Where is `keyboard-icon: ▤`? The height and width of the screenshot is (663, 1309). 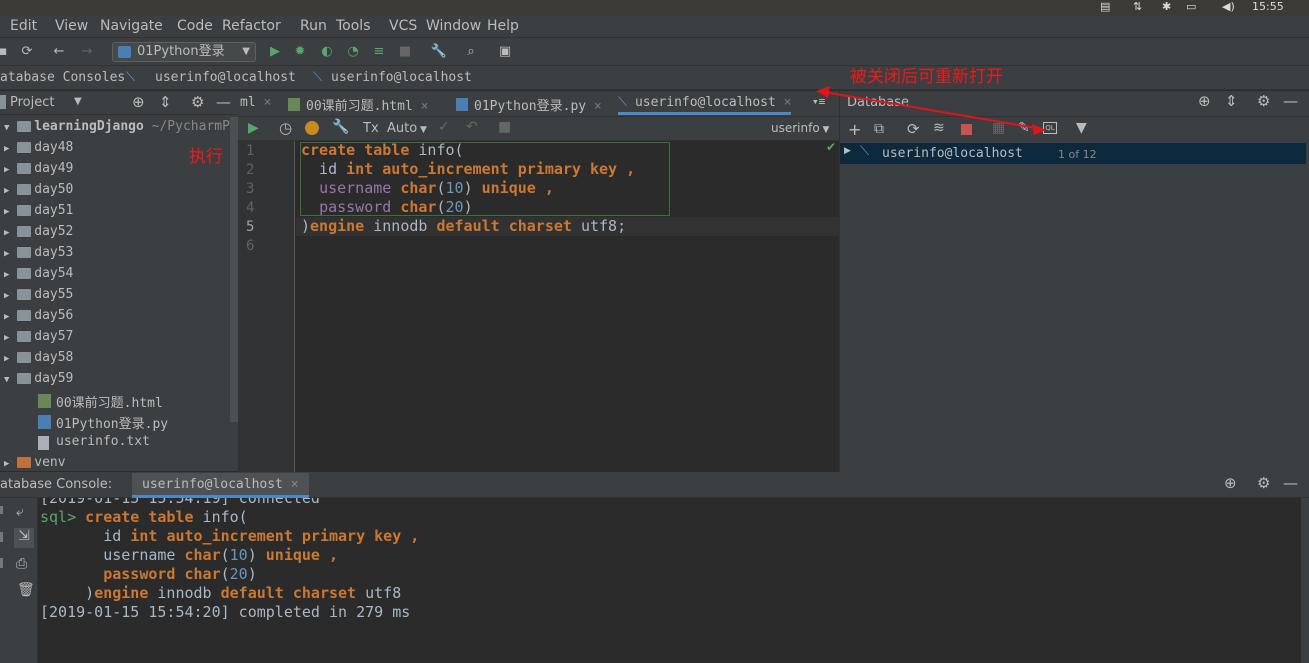
keyboard-icon: ▤ is located at coordinates (1105, 6).